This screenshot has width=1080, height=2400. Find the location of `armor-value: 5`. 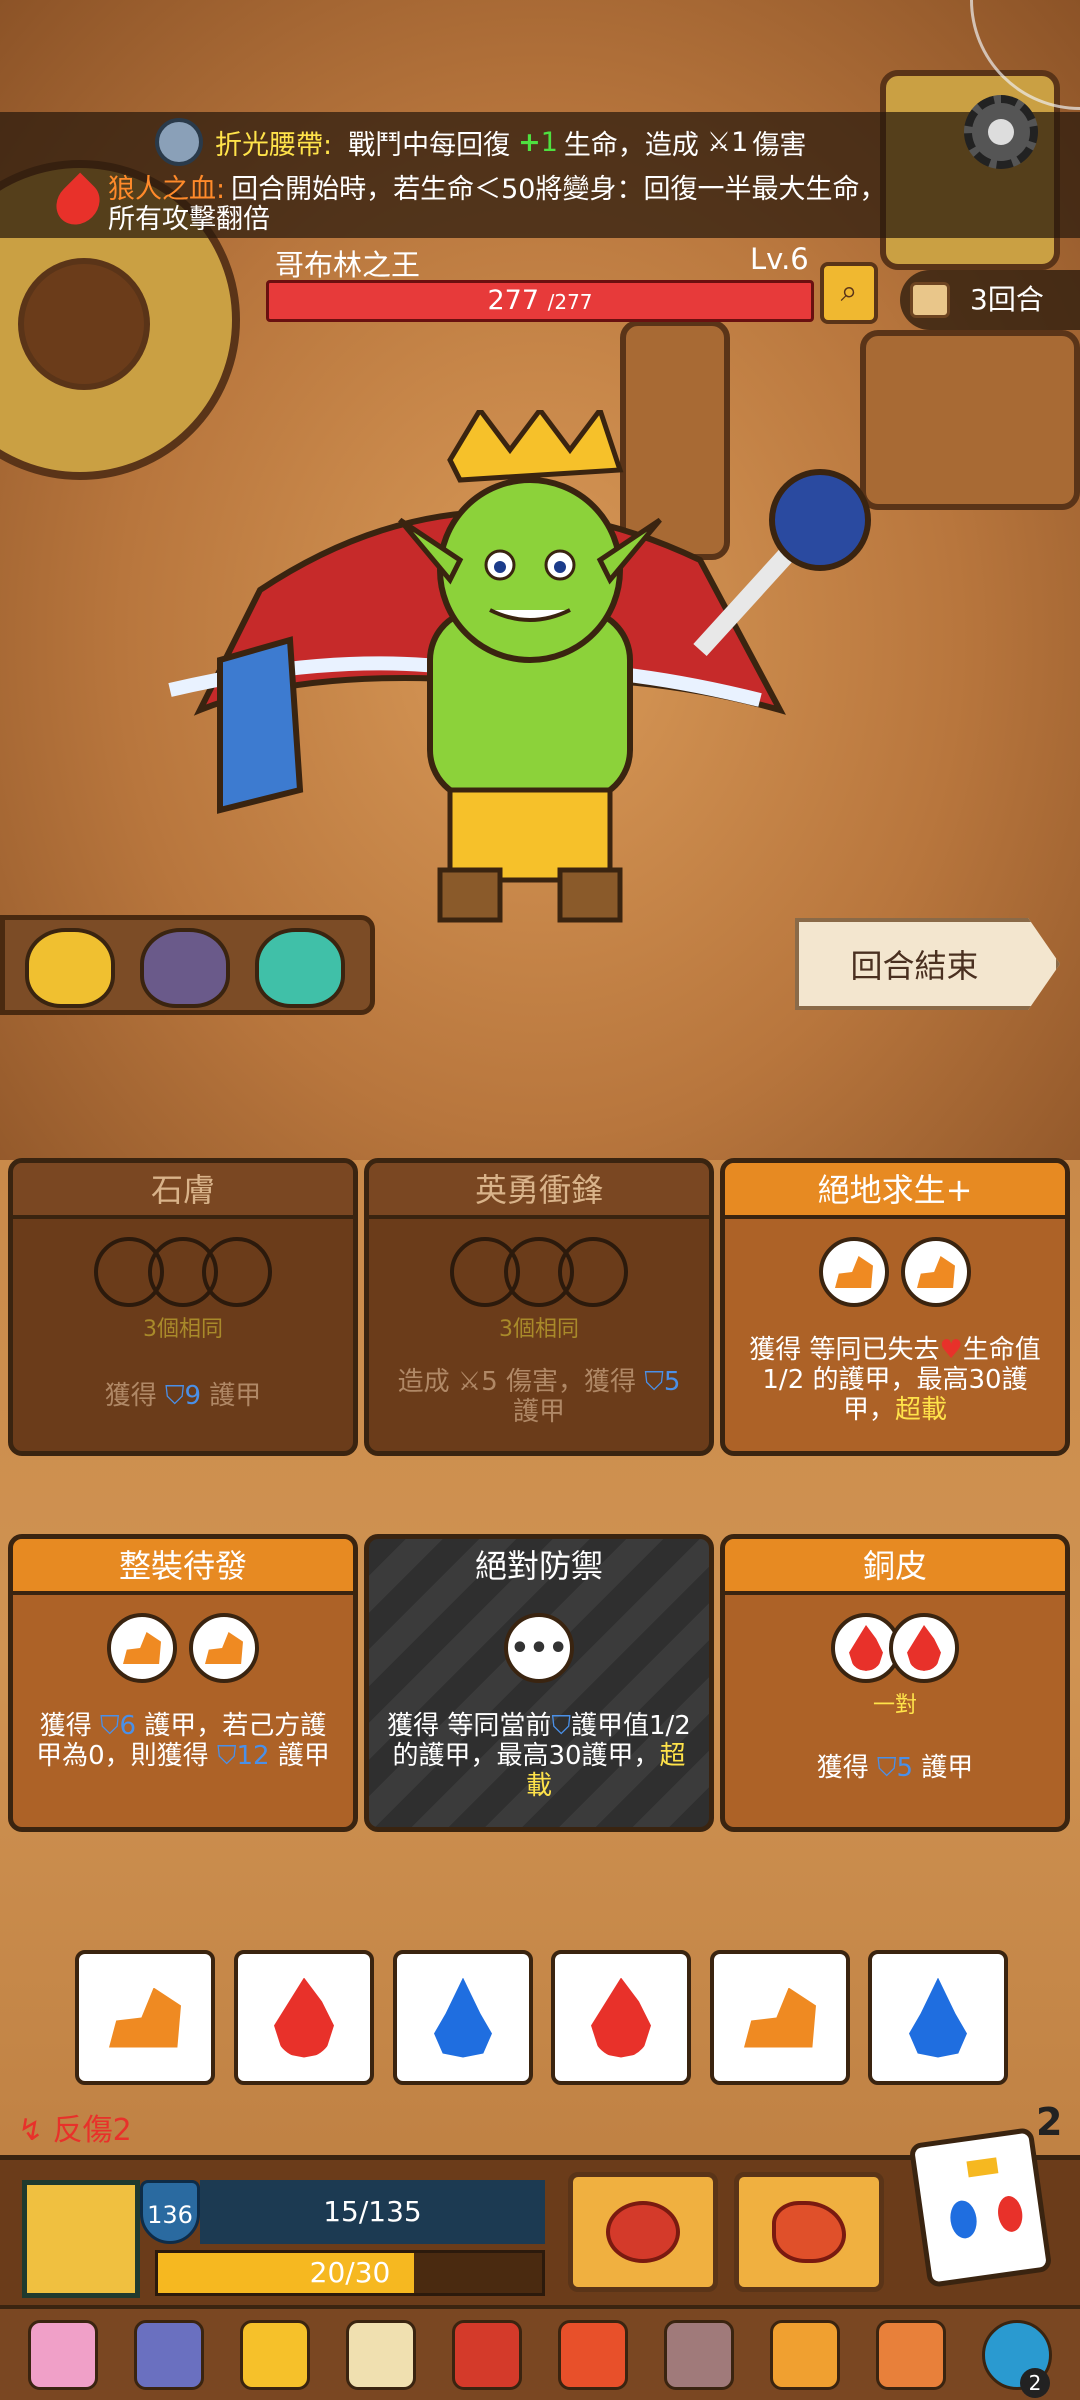

armor-value: 5 is located at coordinates (672, 1382).